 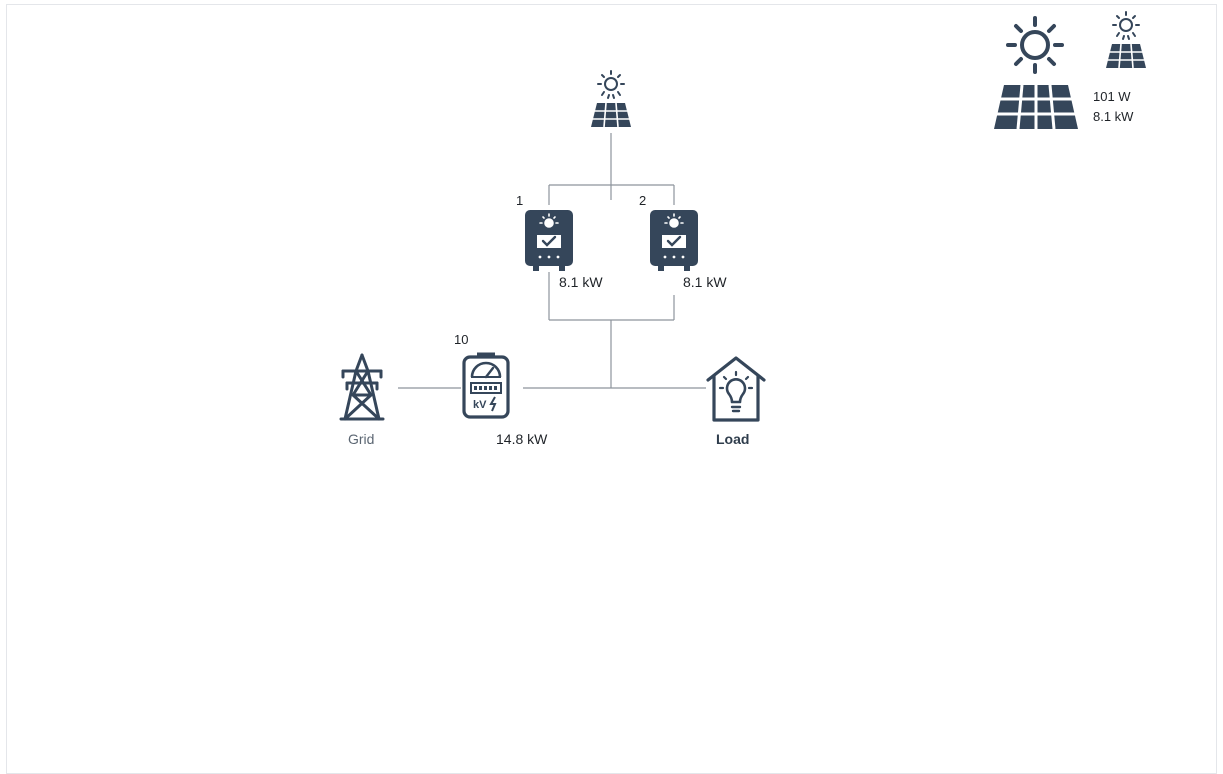 I want to click on solar-array-icon, so click(x=611, y=99).